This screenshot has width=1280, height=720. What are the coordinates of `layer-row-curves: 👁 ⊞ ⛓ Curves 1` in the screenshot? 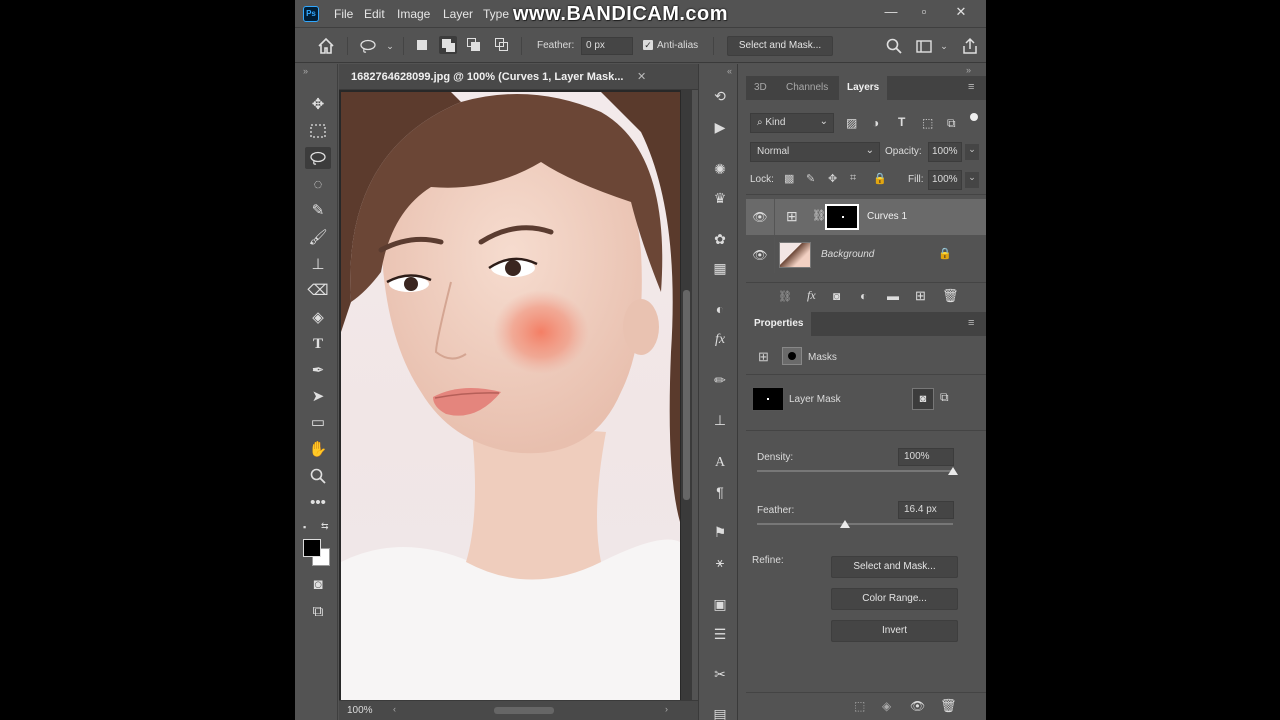 It's located at (866, 217).